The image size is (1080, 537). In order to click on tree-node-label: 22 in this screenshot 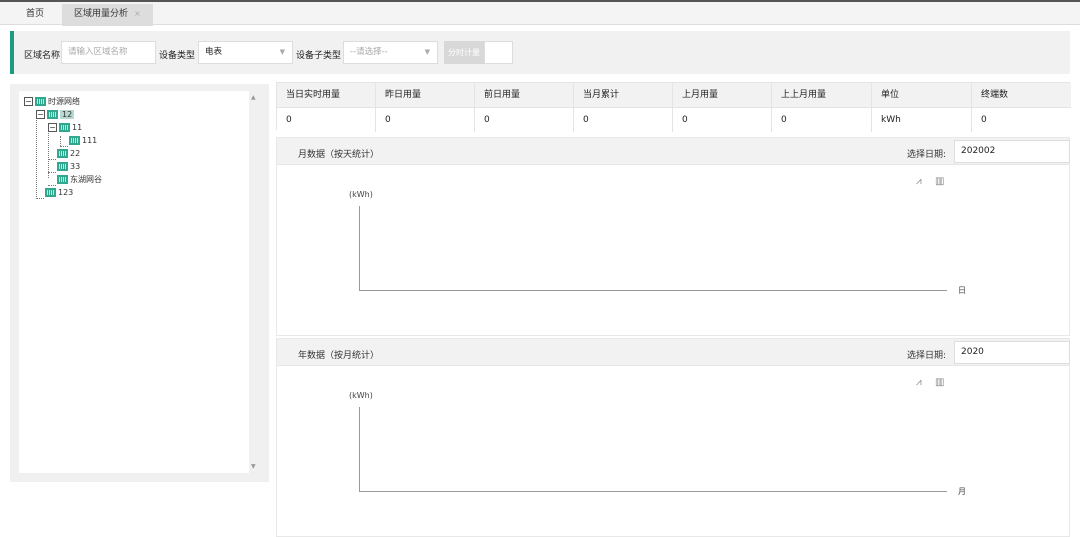, I will do `click(75, 153)`.